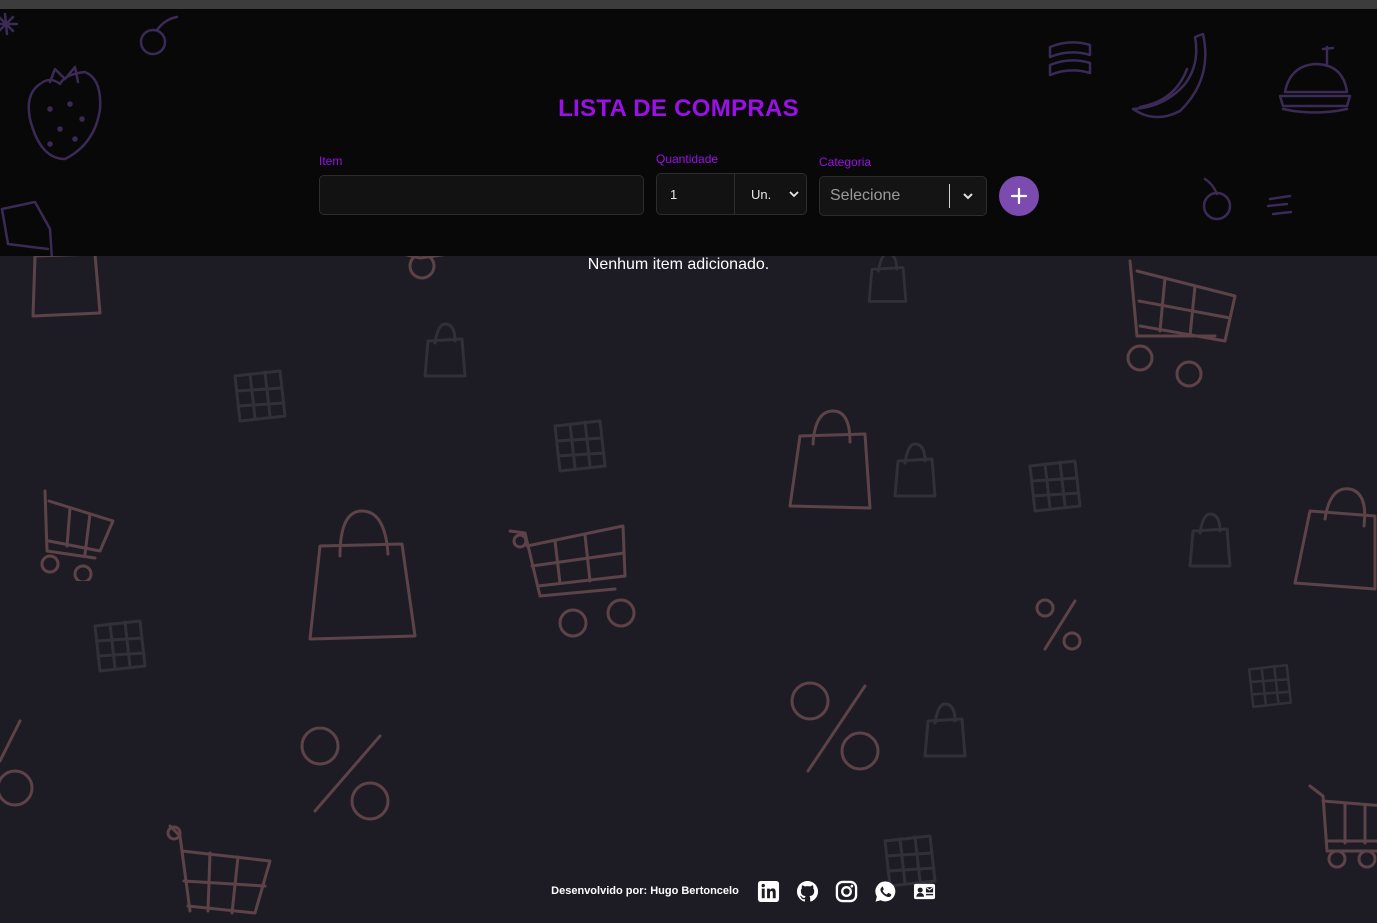  I want to click on github-icon, so click(807, 891).